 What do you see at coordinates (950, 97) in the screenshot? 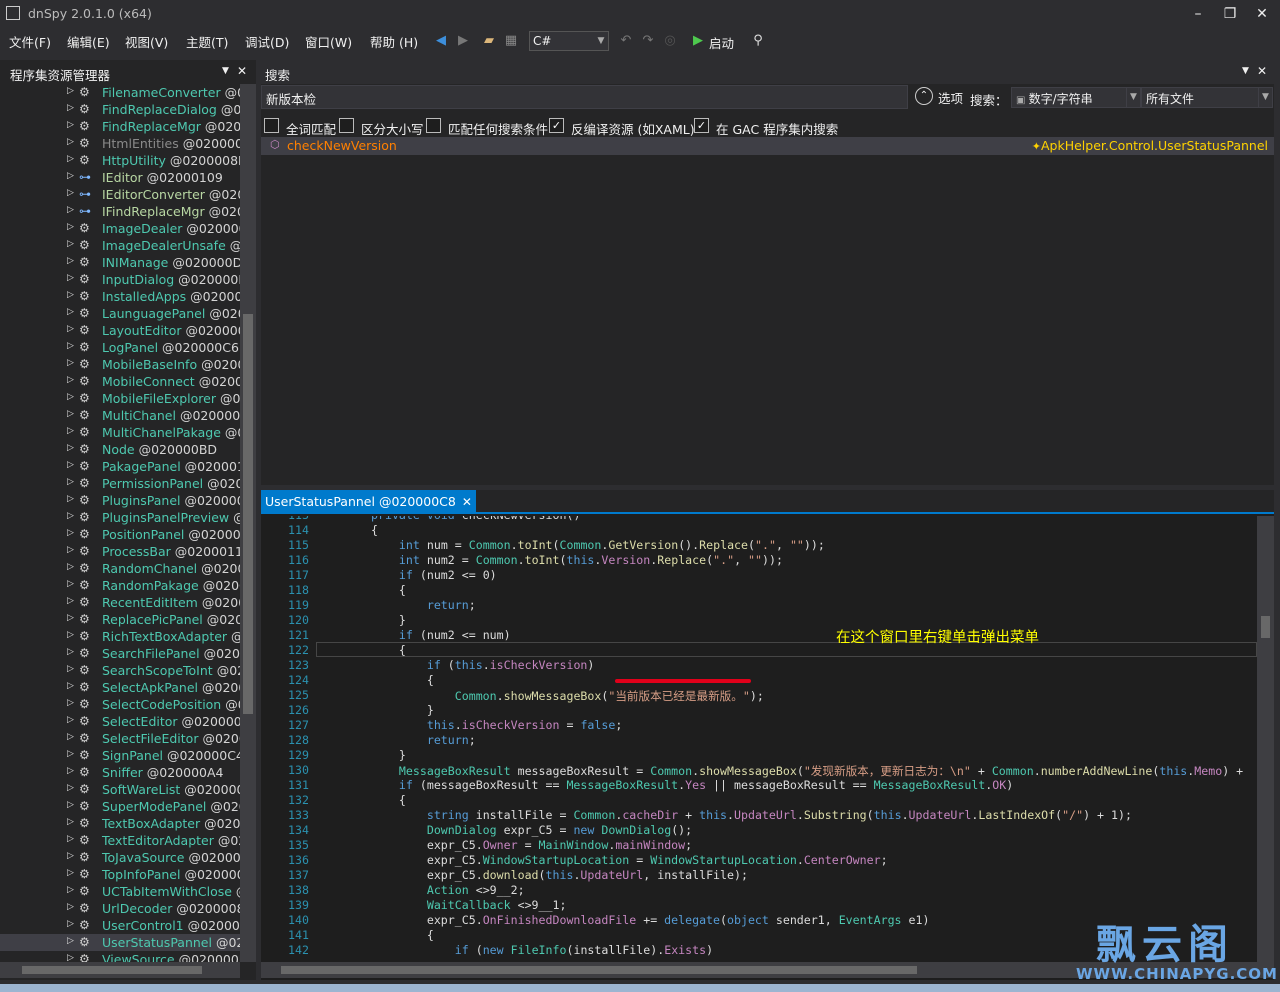
I see `options-label: 选项` at bounding box center [950, 97].